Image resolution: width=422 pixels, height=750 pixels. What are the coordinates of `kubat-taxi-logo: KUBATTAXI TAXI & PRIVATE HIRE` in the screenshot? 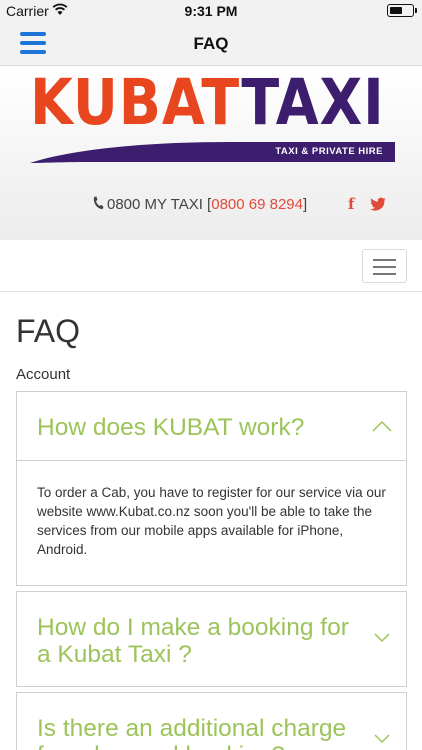 It's located at (212, 117).